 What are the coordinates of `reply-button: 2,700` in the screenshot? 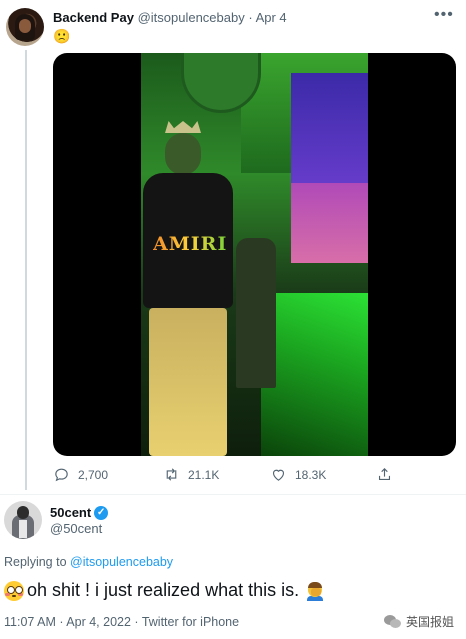 It's located at (80, 474).